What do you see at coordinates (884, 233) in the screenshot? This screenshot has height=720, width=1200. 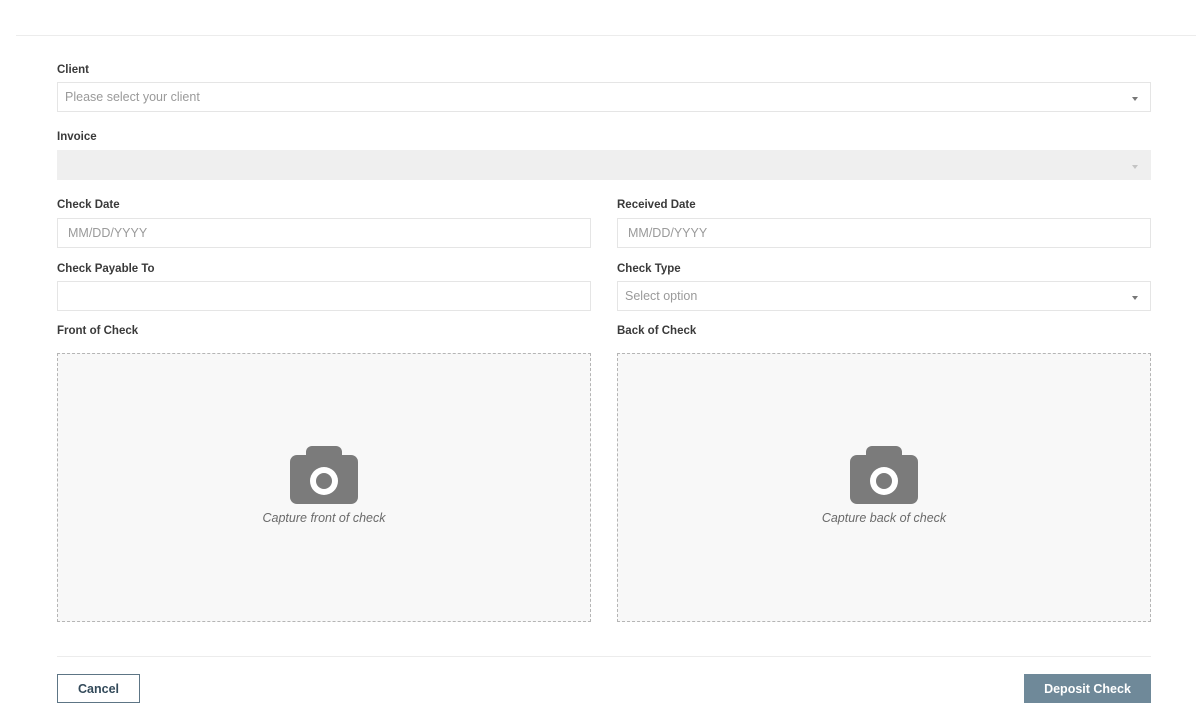 I see `received-date-input: MM/DD/YYYY` at bounding box center [884, 233].